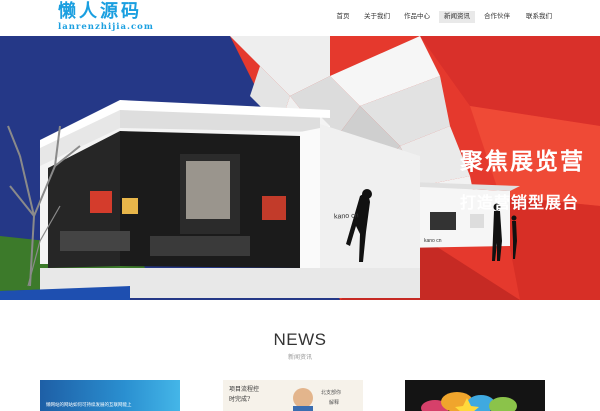 This screenshot has height=411, width=600. Describe the element at coordinates (240, 399) in the screenshot. I see `news-thumb-headline-2: 时完成?` at that location.